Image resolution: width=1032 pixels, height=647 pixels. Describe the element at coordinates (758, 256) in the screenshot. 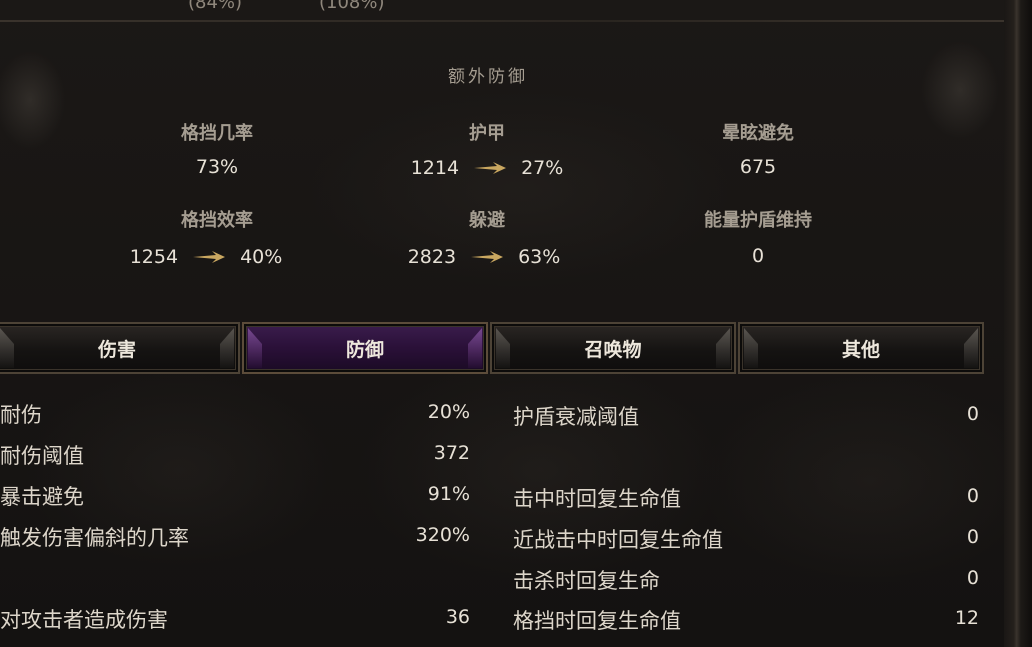

I see `ward-retention-value: 0` at that location.